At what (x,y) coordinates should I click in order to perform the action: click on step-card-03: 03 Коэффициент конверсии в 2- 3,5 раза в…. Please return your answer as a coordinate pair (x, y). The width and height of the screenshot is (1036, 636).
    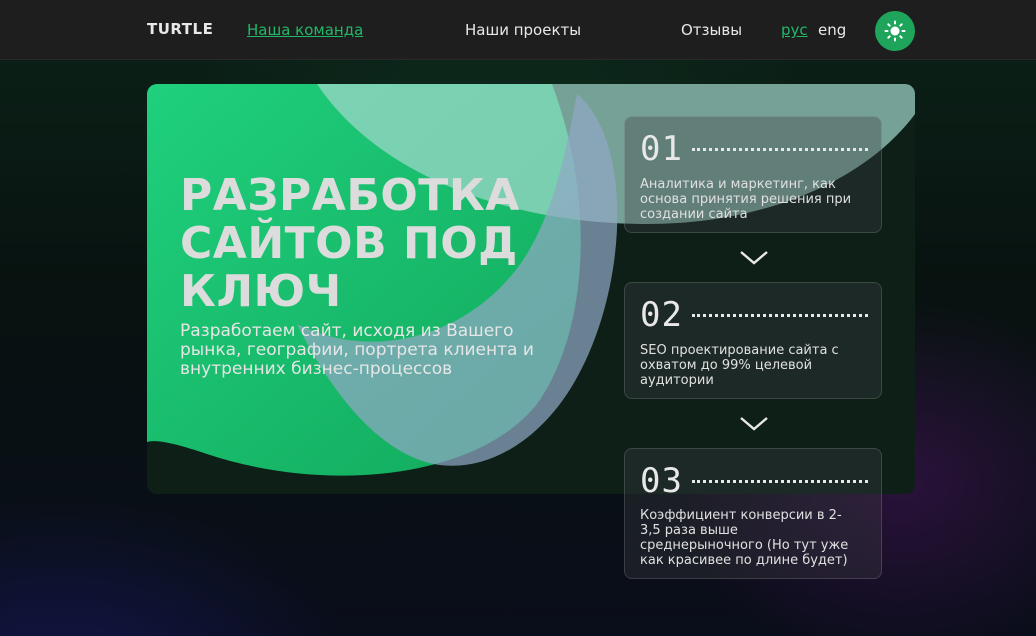
    Looking at the image, I should click on (753, 513).